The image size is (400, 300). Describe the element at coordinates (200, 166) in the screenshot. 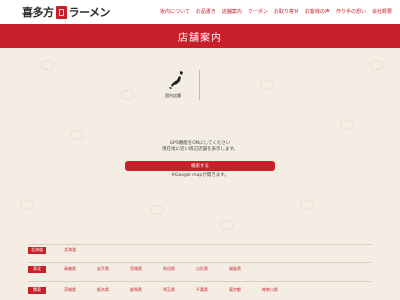

I see `search-button: 検索する` at that location.